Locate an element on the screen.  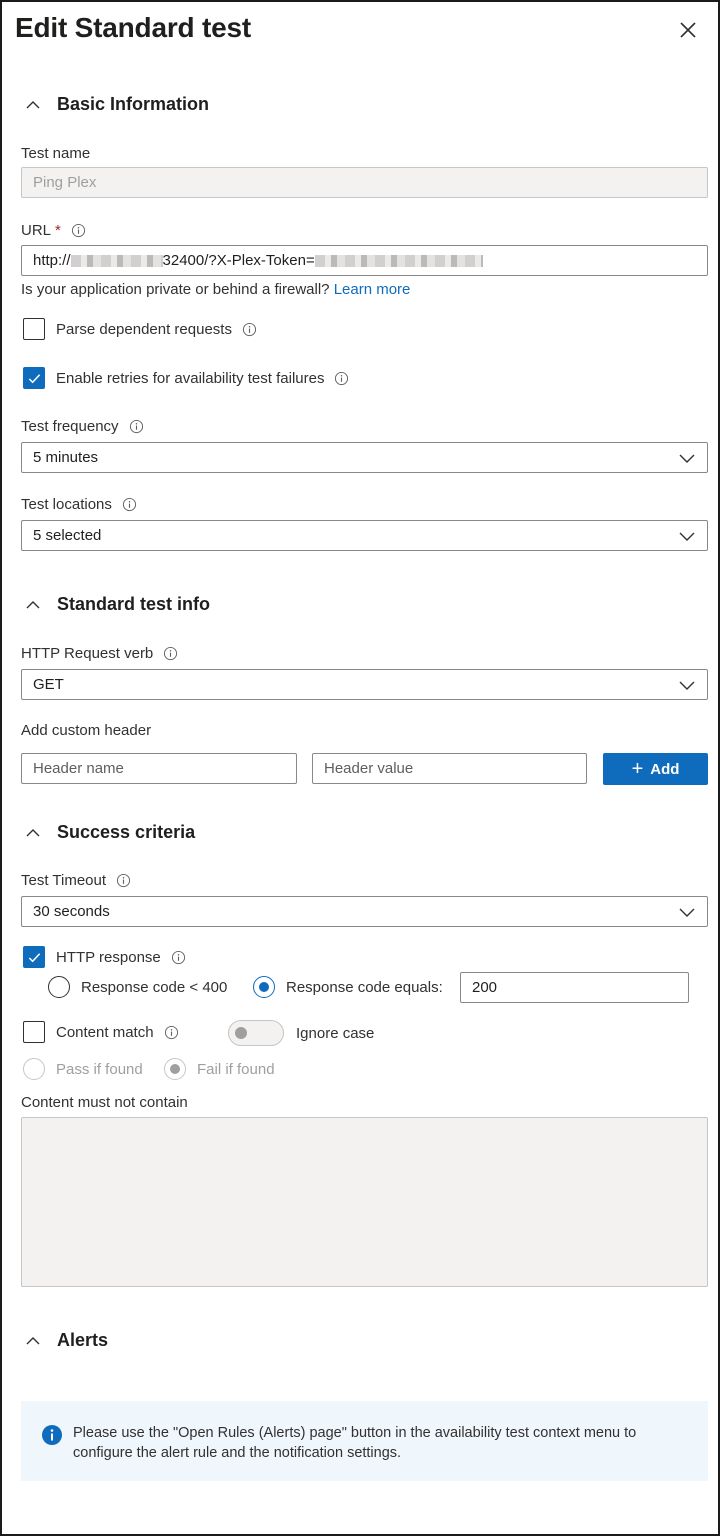
http-response-checkbox is located at coordinates (34, 957).